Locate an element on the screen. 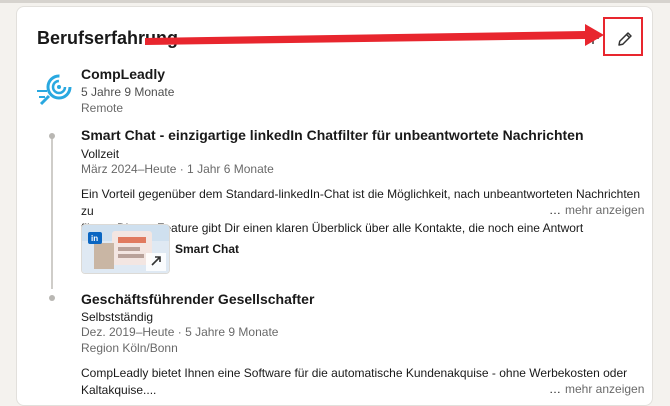 The image size is (670, 406). plus-icon: + is located at coordinates (592, 38).